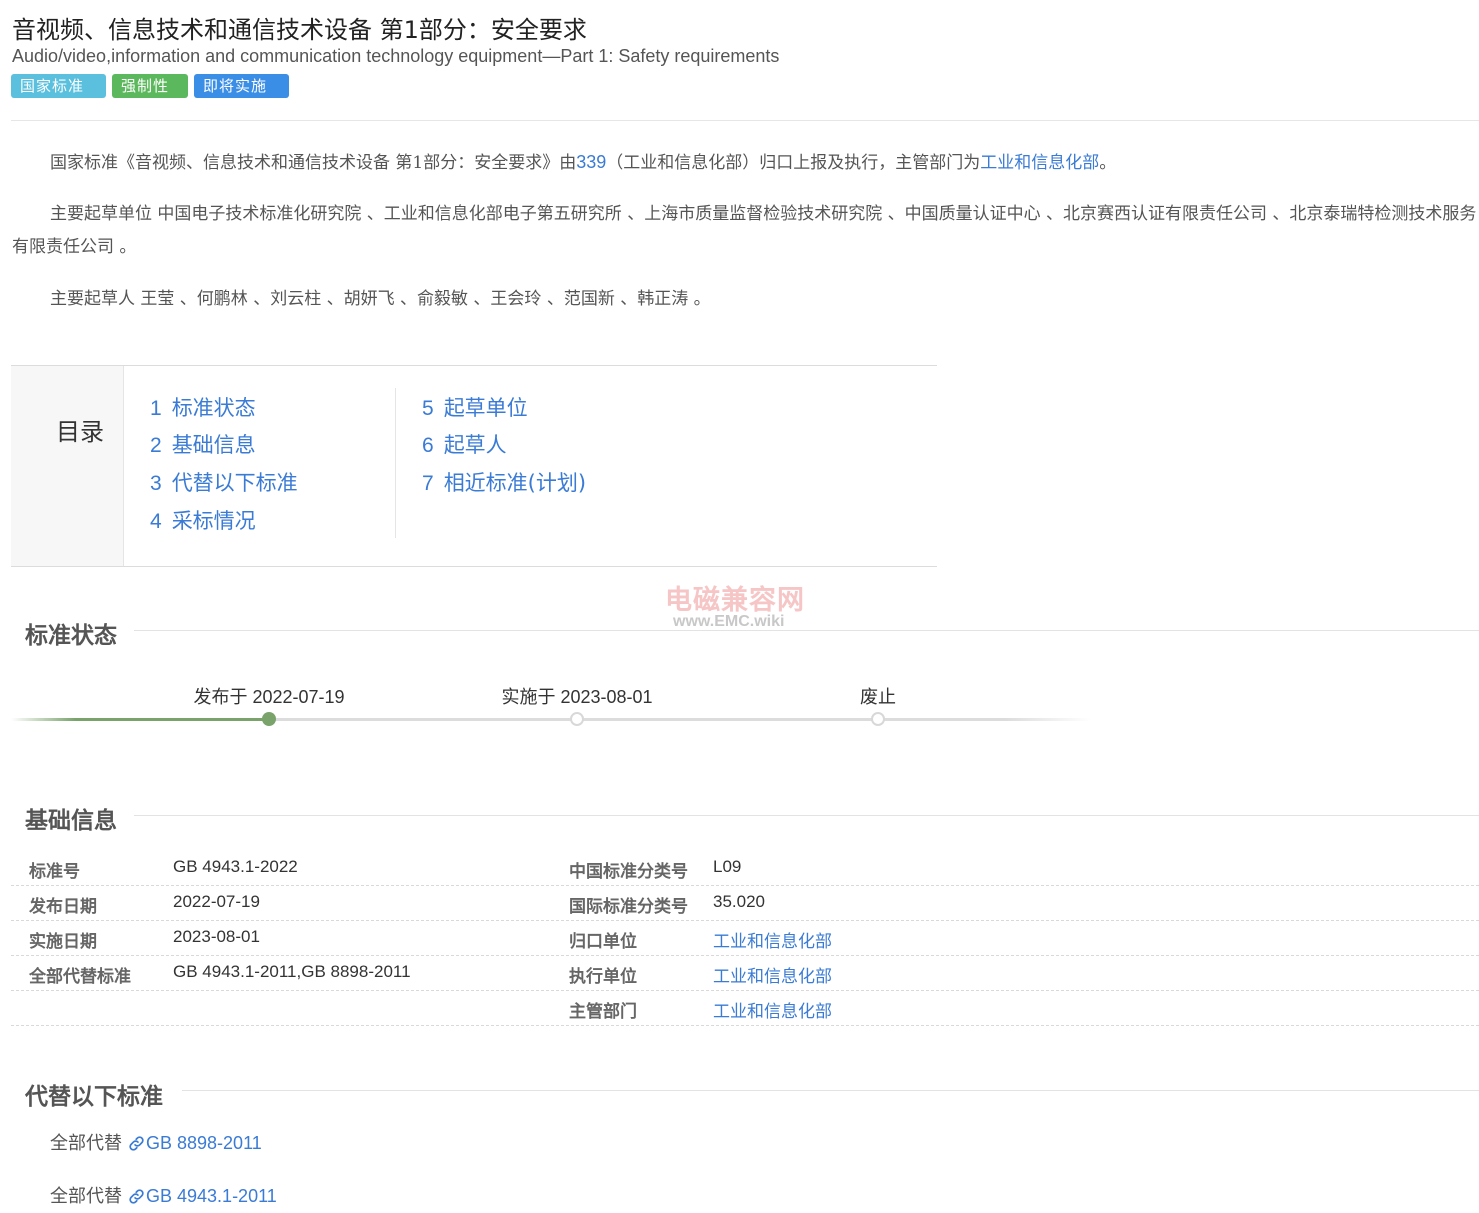  Describe the element at coordinates (67, 466) in the screenshot. I see `toc-sidebar: 目录` at that location.